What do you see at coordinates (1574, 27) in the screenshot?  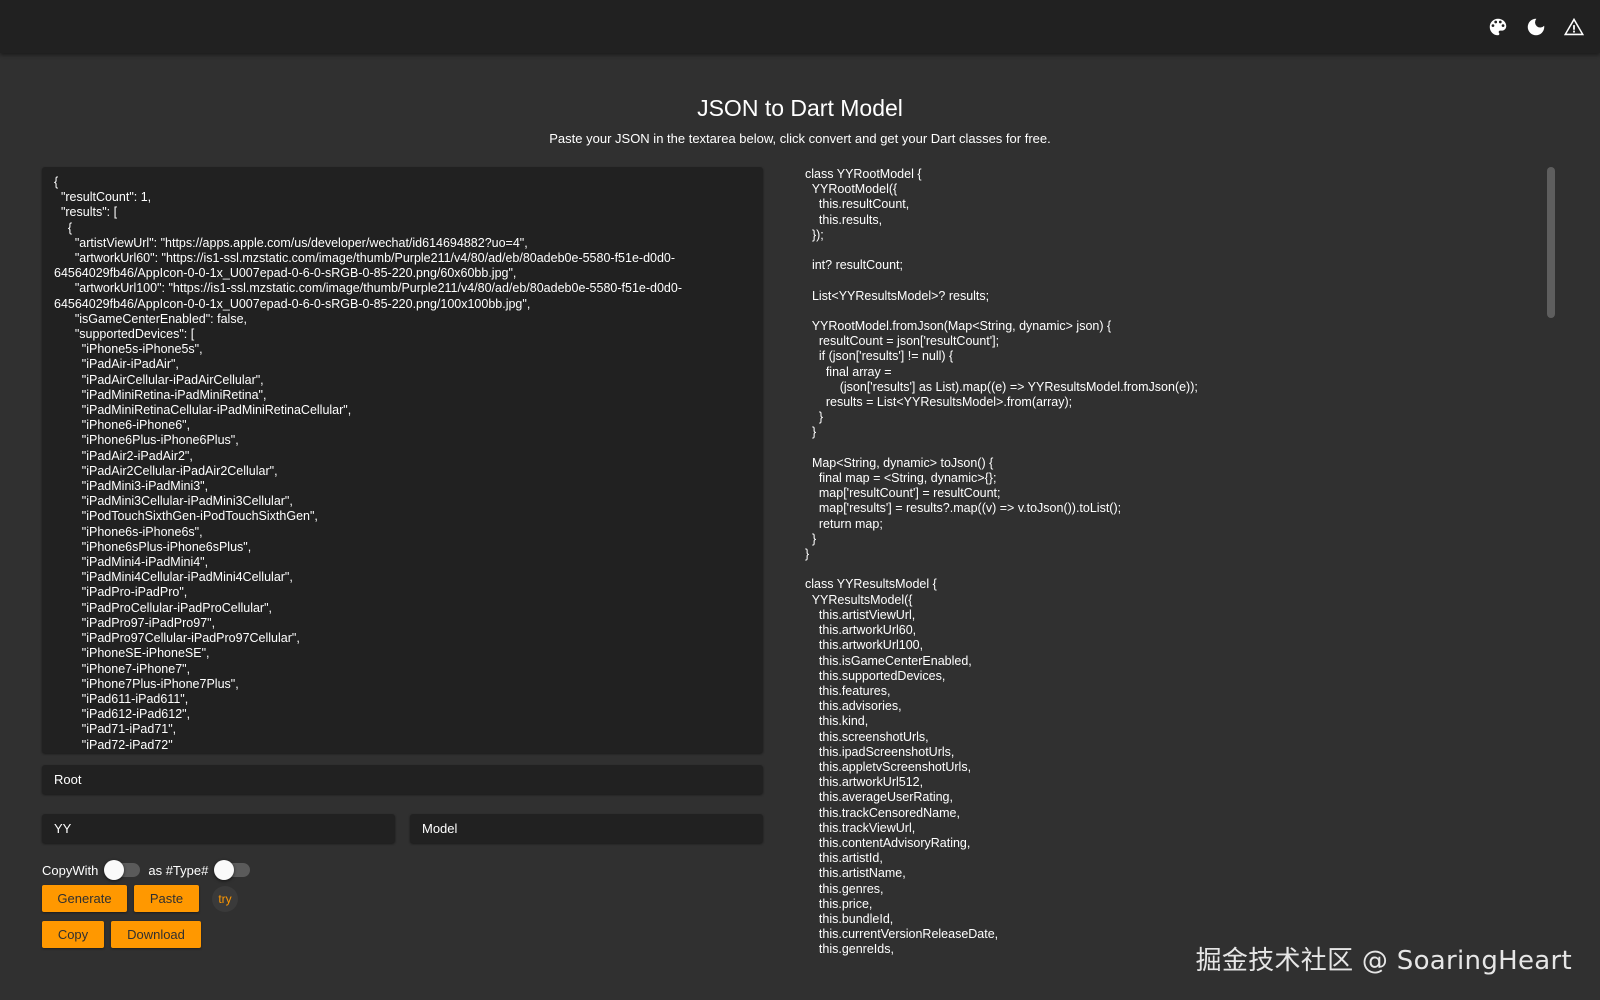 I see `warning-icon` at bounding box center [1574, 27].